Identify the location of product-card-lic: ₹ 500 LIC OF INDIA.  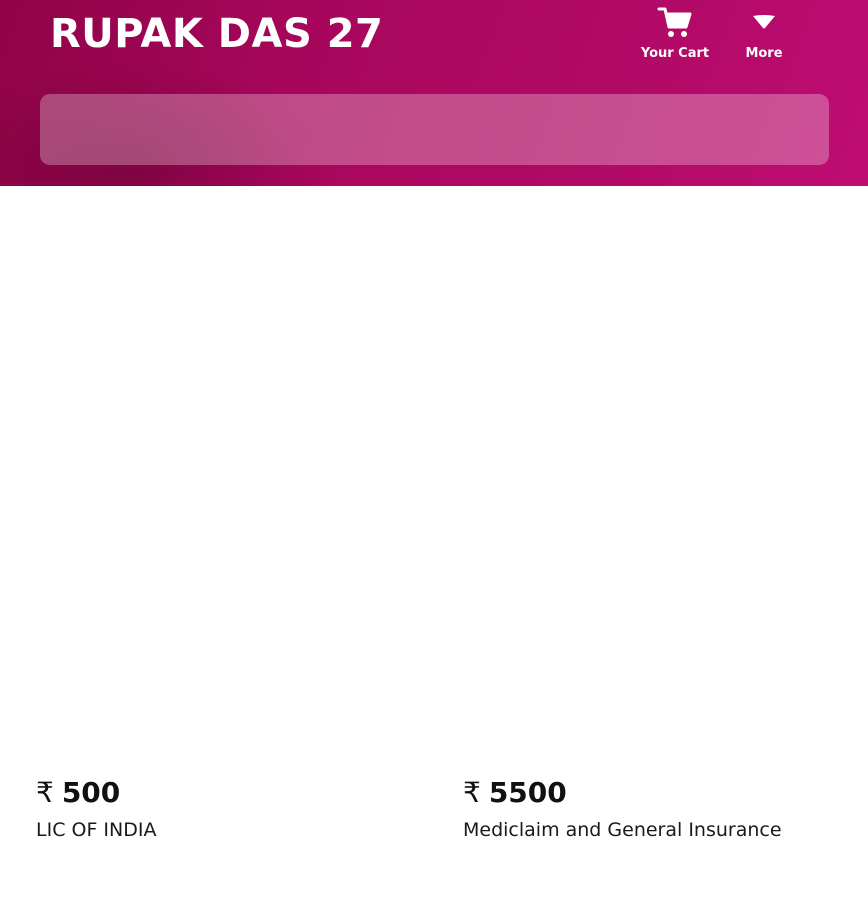
(96, 808).